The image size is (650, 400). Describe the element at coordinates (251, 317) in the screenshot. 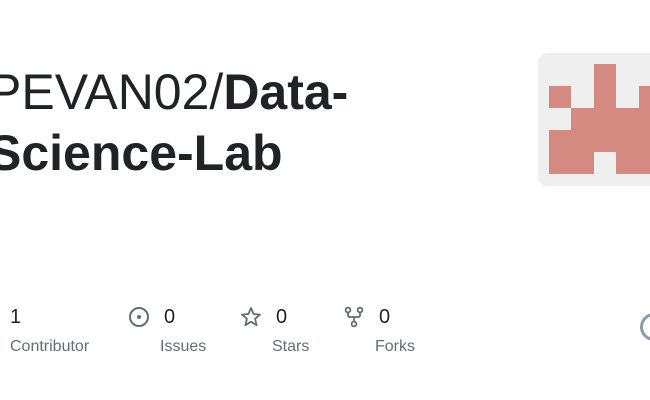

I see `star-icon` at that location.